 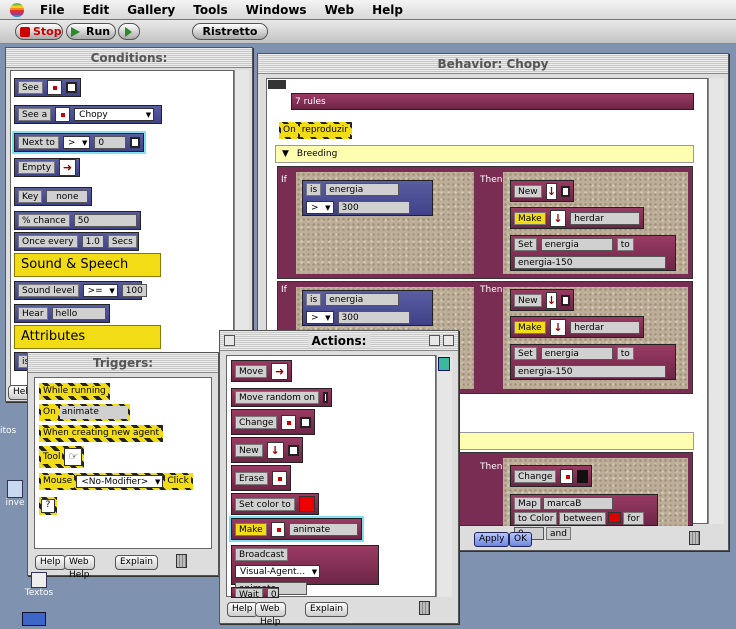 I want to click on action-broadcast: BroadcastVisual-Agent...animate, so click(x=305, y=570).